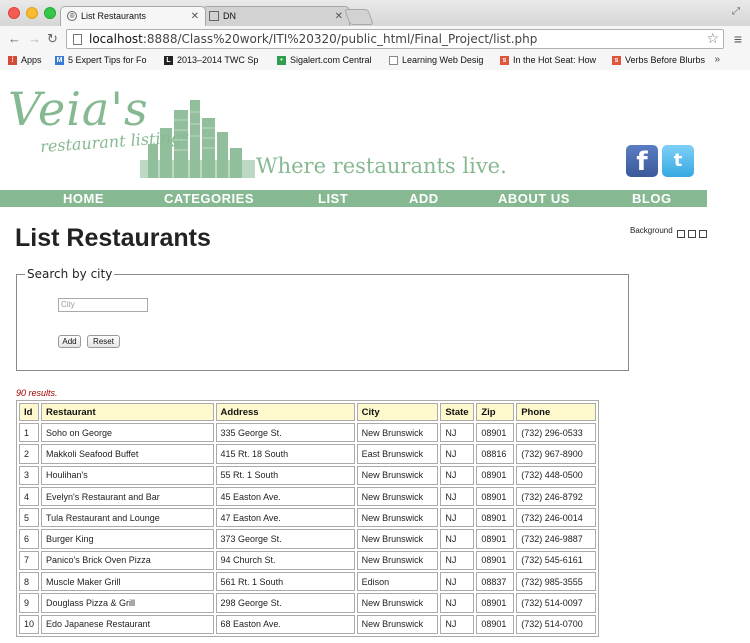  Describe the element at coordinates (229, 16) in the screenshot. I see `tab-title: DN` at that location.